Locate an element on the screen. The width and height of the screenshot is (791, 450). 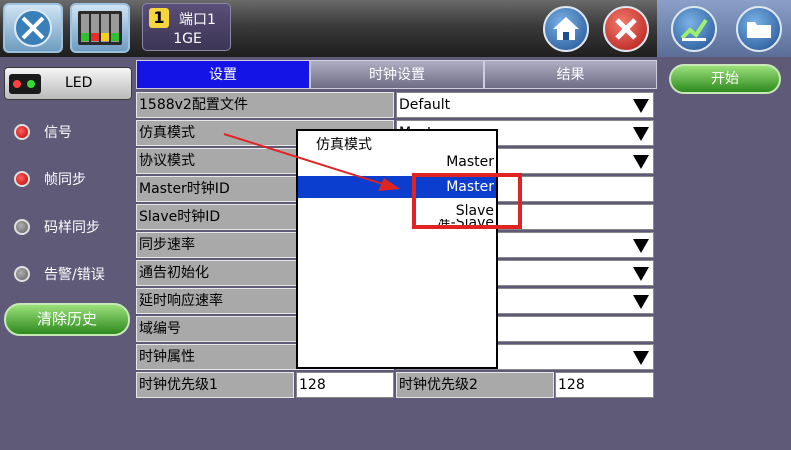
annotation-highlight-box is located at coordinates (467, 201).